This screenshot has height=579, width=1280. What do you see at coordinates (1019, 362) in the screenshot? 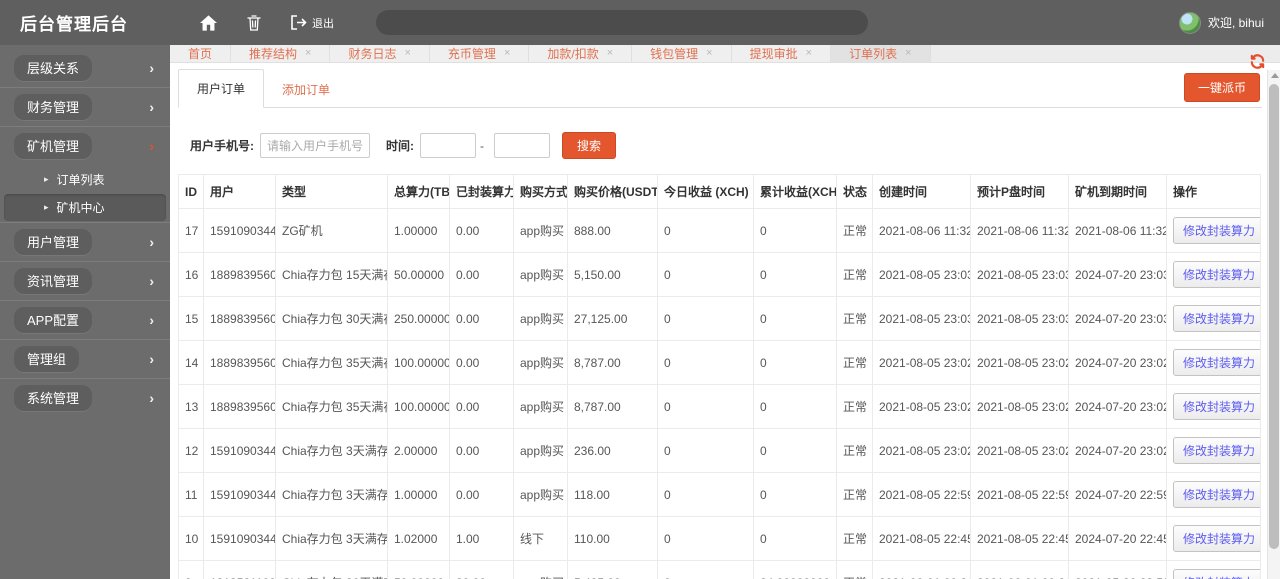
I see `table-cell: 2021-08-05 23:02:36` at bounding box center [1019, 362].